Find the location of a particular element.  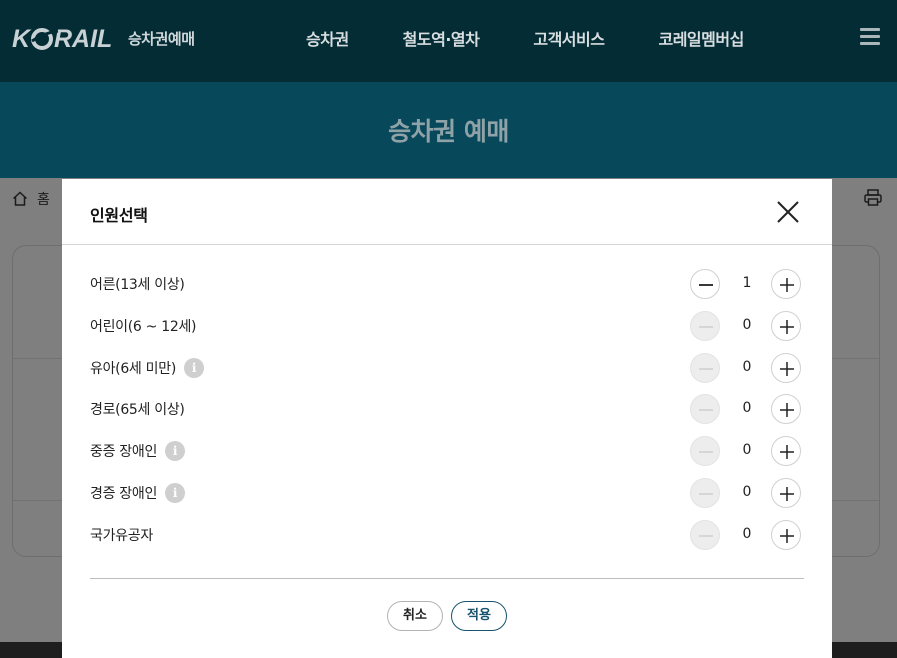

page-title: 승차권 예매 is located at coordinates (448, 131).